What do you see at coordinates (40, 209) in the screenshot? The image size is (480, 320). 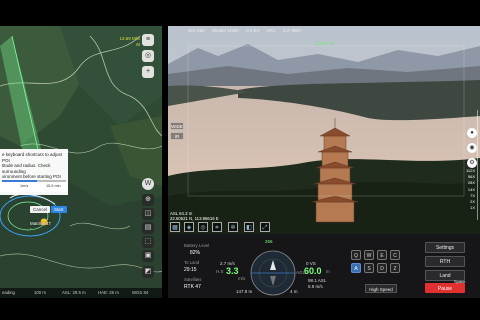 I see `cancel-button: Cancel` at bounding box center [40, 209].